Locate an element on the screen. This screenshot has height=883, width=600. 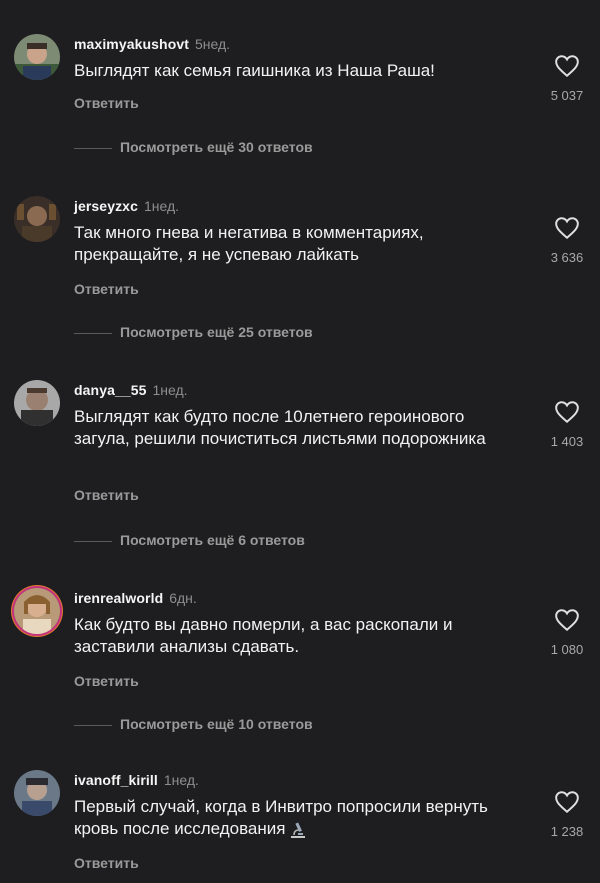
view-more-replies-label: Посмотреть ещё 6 ответов is located at coordinates (212, 540).